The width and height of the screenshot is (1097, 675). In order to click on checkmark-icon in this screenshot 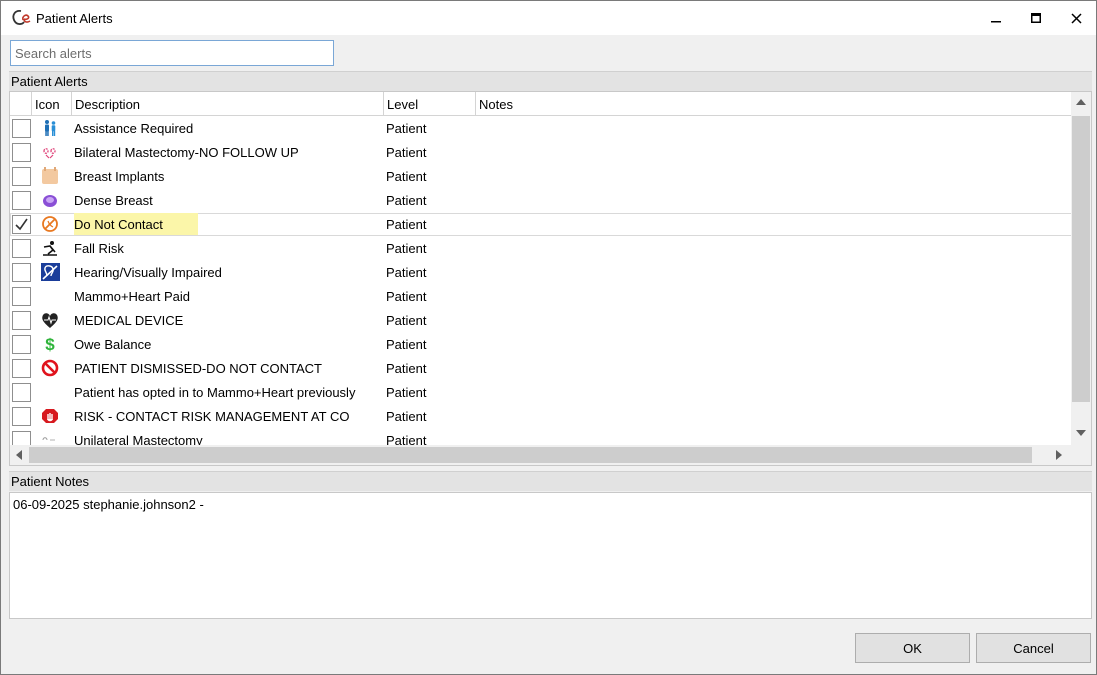, I will do `click(21, 224)`.